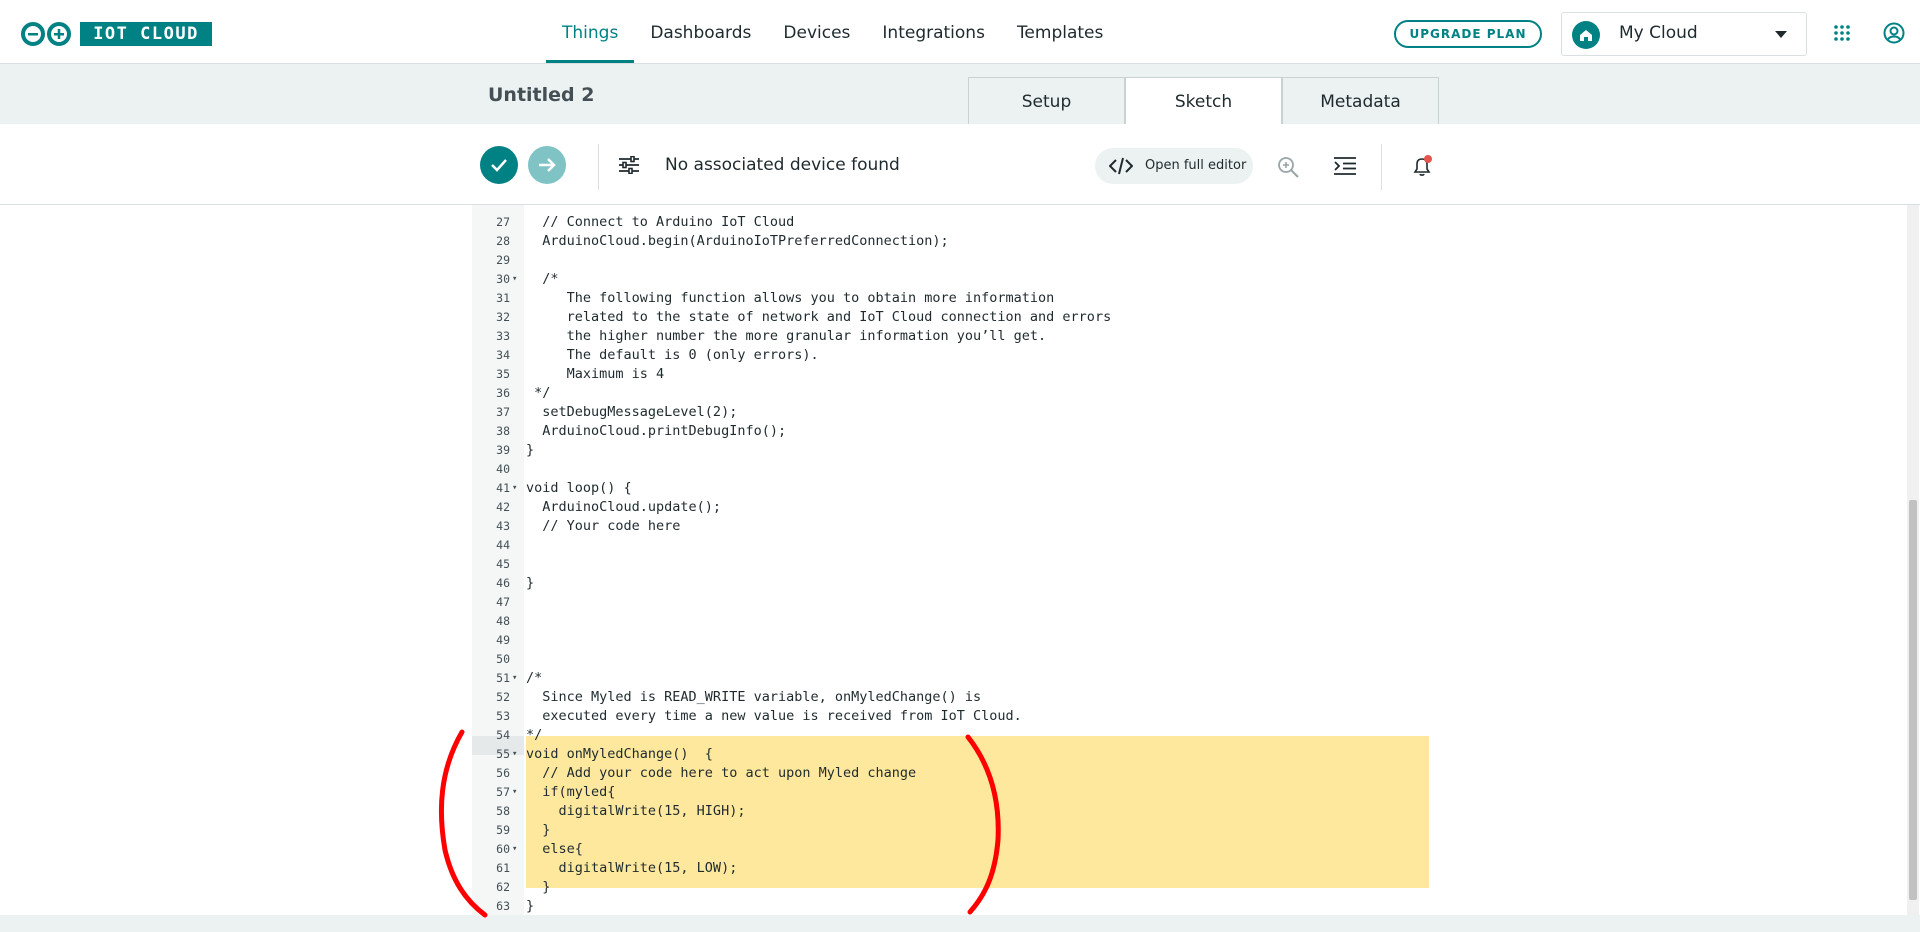 This screenshot has width=1920, height=932. I want to click on cloud-name: My Cloud, so click(1658, 33).